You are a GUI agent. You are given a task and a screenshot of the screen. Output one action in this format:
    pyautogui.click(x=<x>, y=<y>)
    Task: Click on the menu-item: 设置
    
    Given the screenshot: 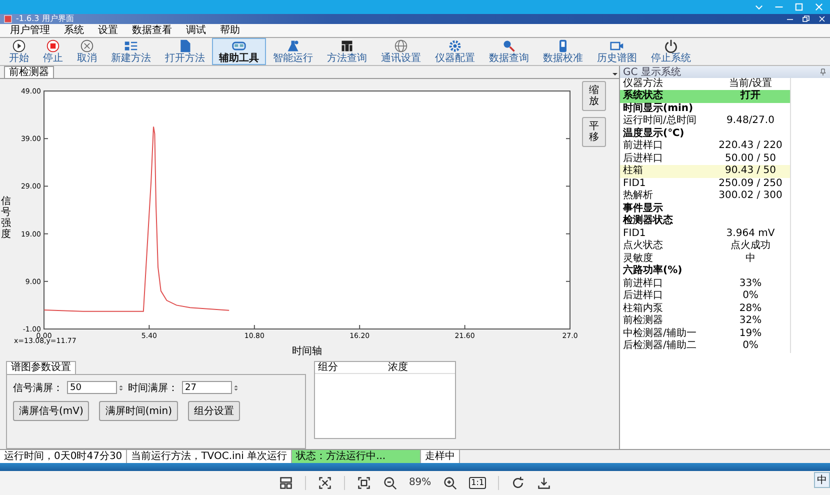 What is the action you would take?
    pyautogui.click(x=108, y=30)
    